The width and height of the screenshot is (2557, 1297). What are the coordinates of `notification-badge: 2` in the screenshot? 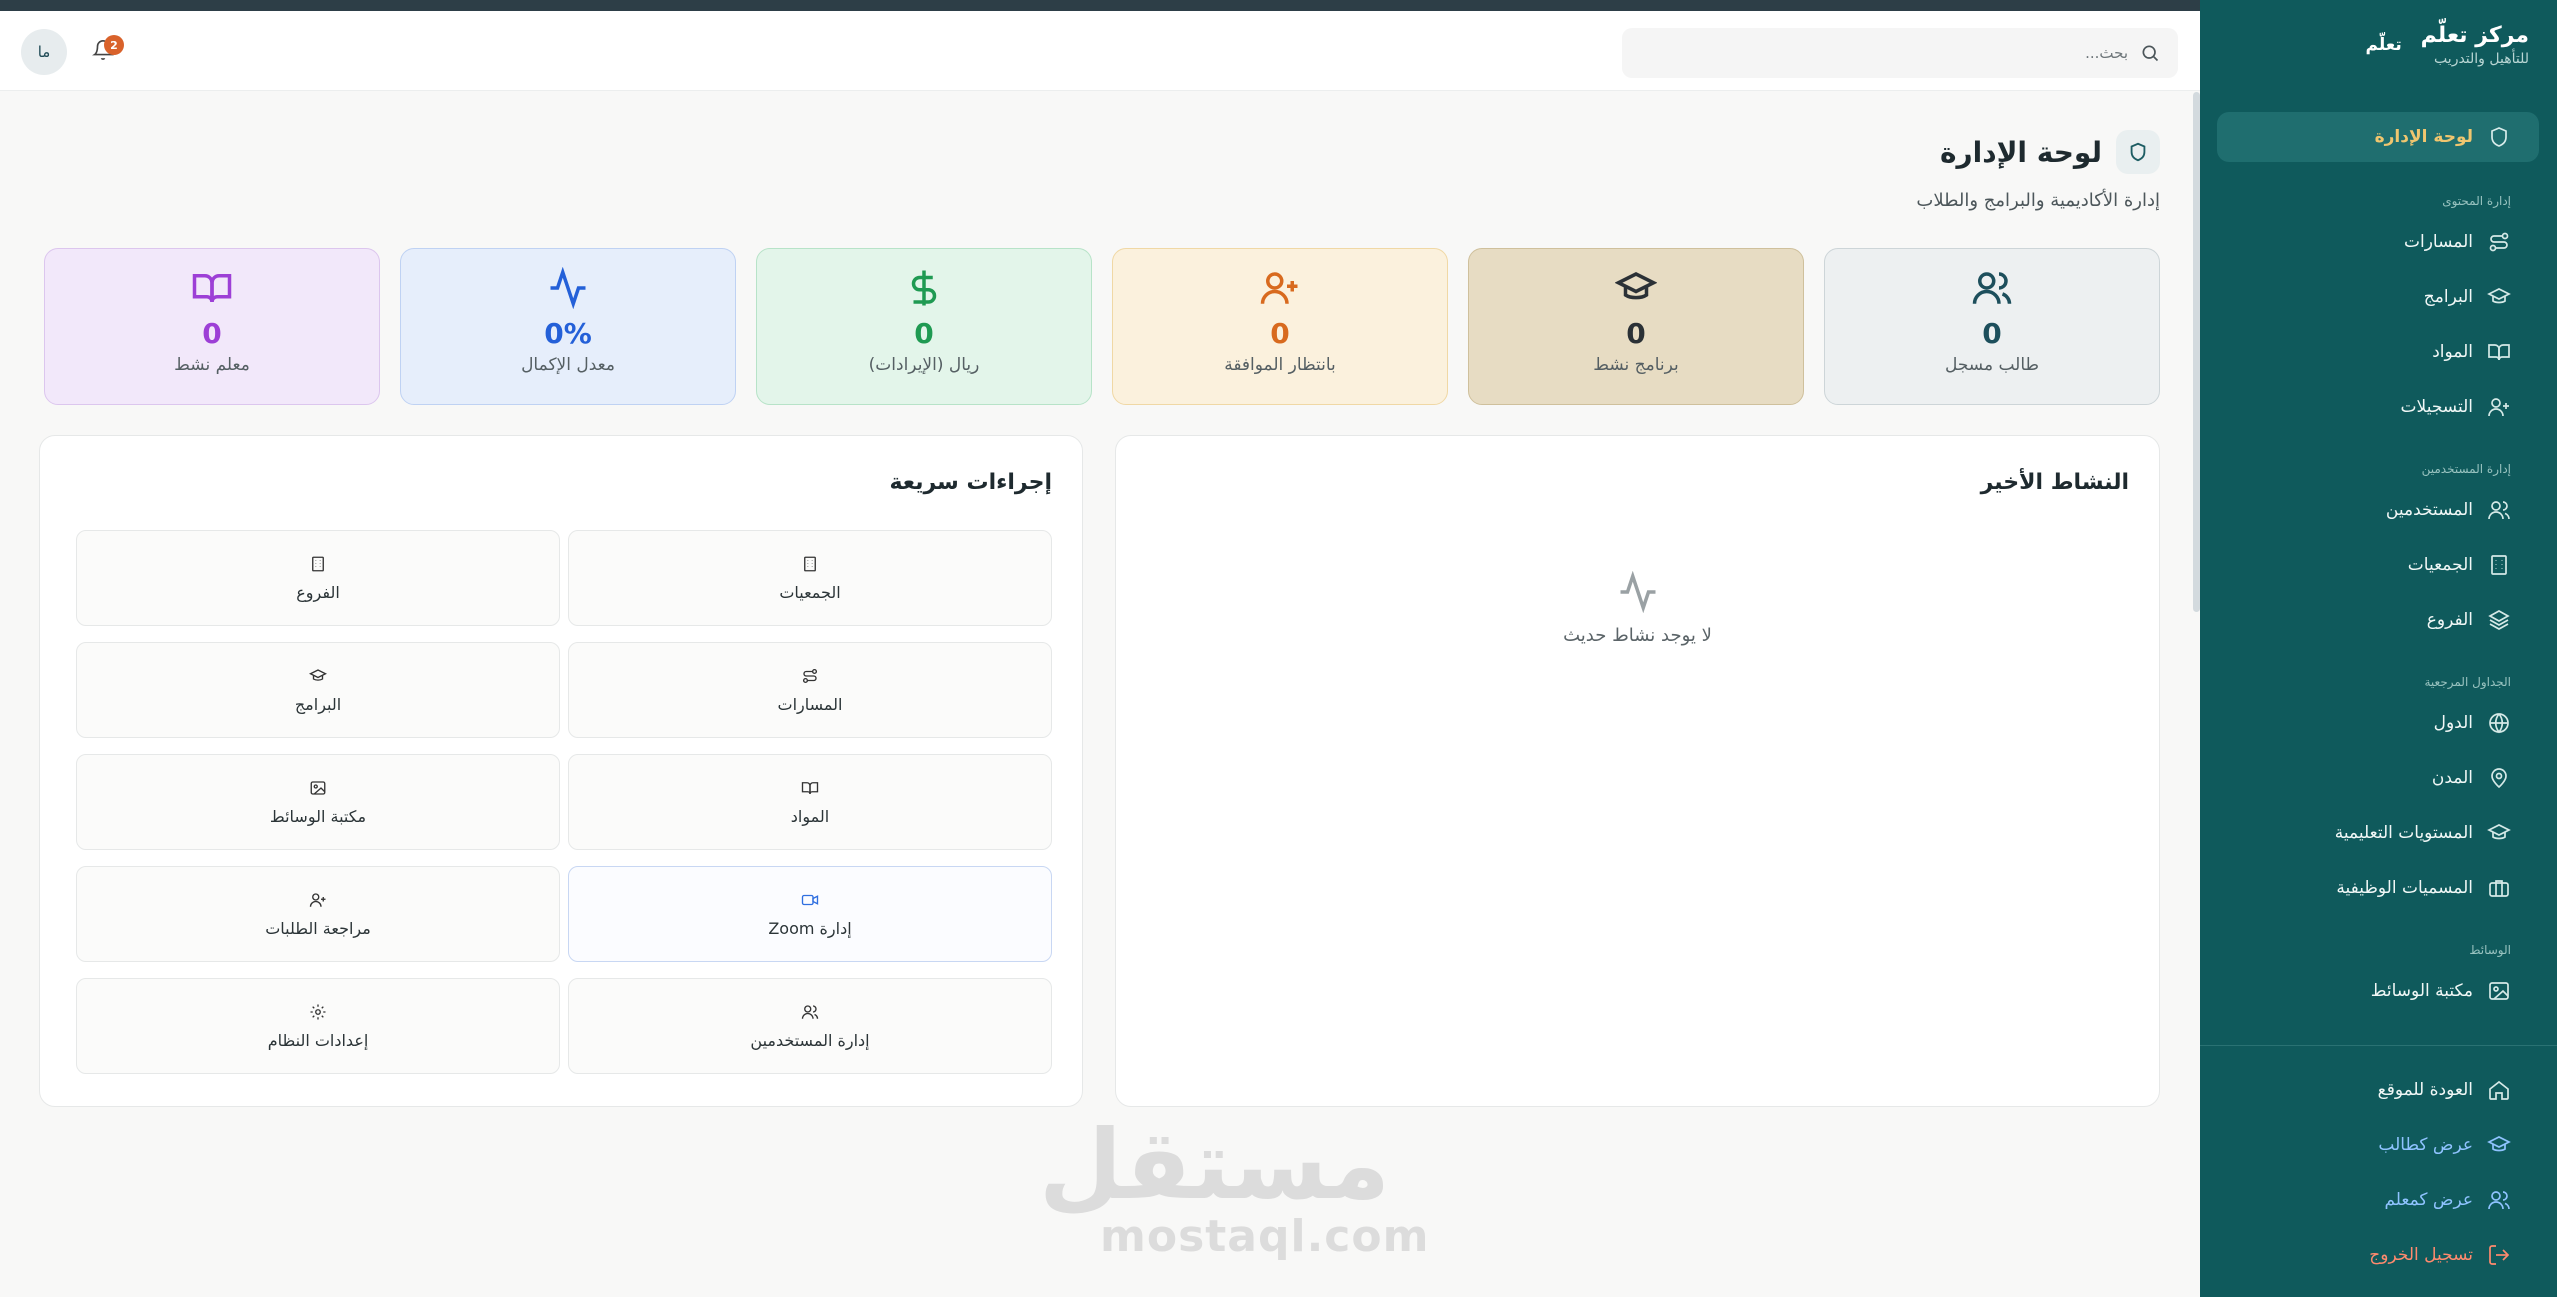 It's located at (114, 45).